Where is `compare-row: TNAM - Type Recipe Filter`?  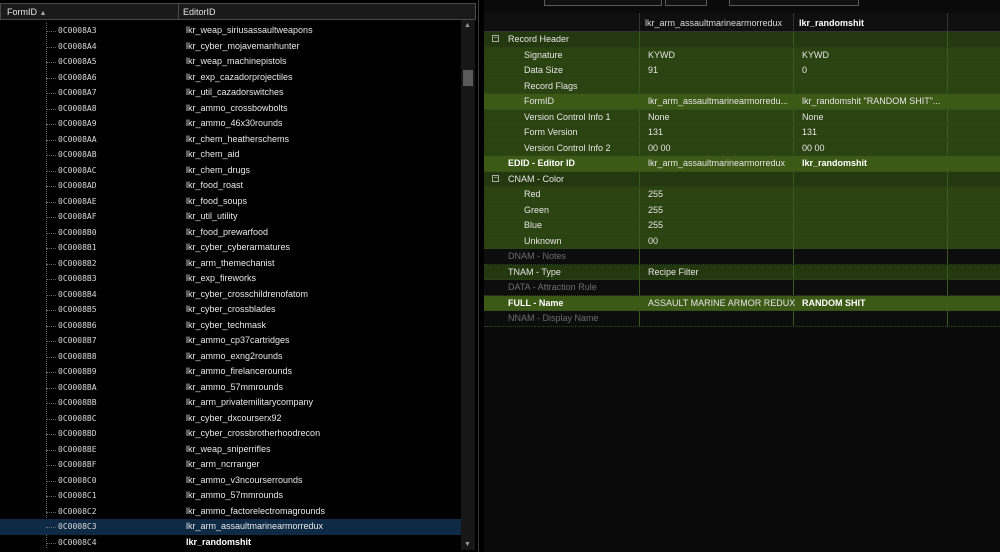 compare-row: TNAM - Type Recipe Filter is located at coordinates (742, 272).